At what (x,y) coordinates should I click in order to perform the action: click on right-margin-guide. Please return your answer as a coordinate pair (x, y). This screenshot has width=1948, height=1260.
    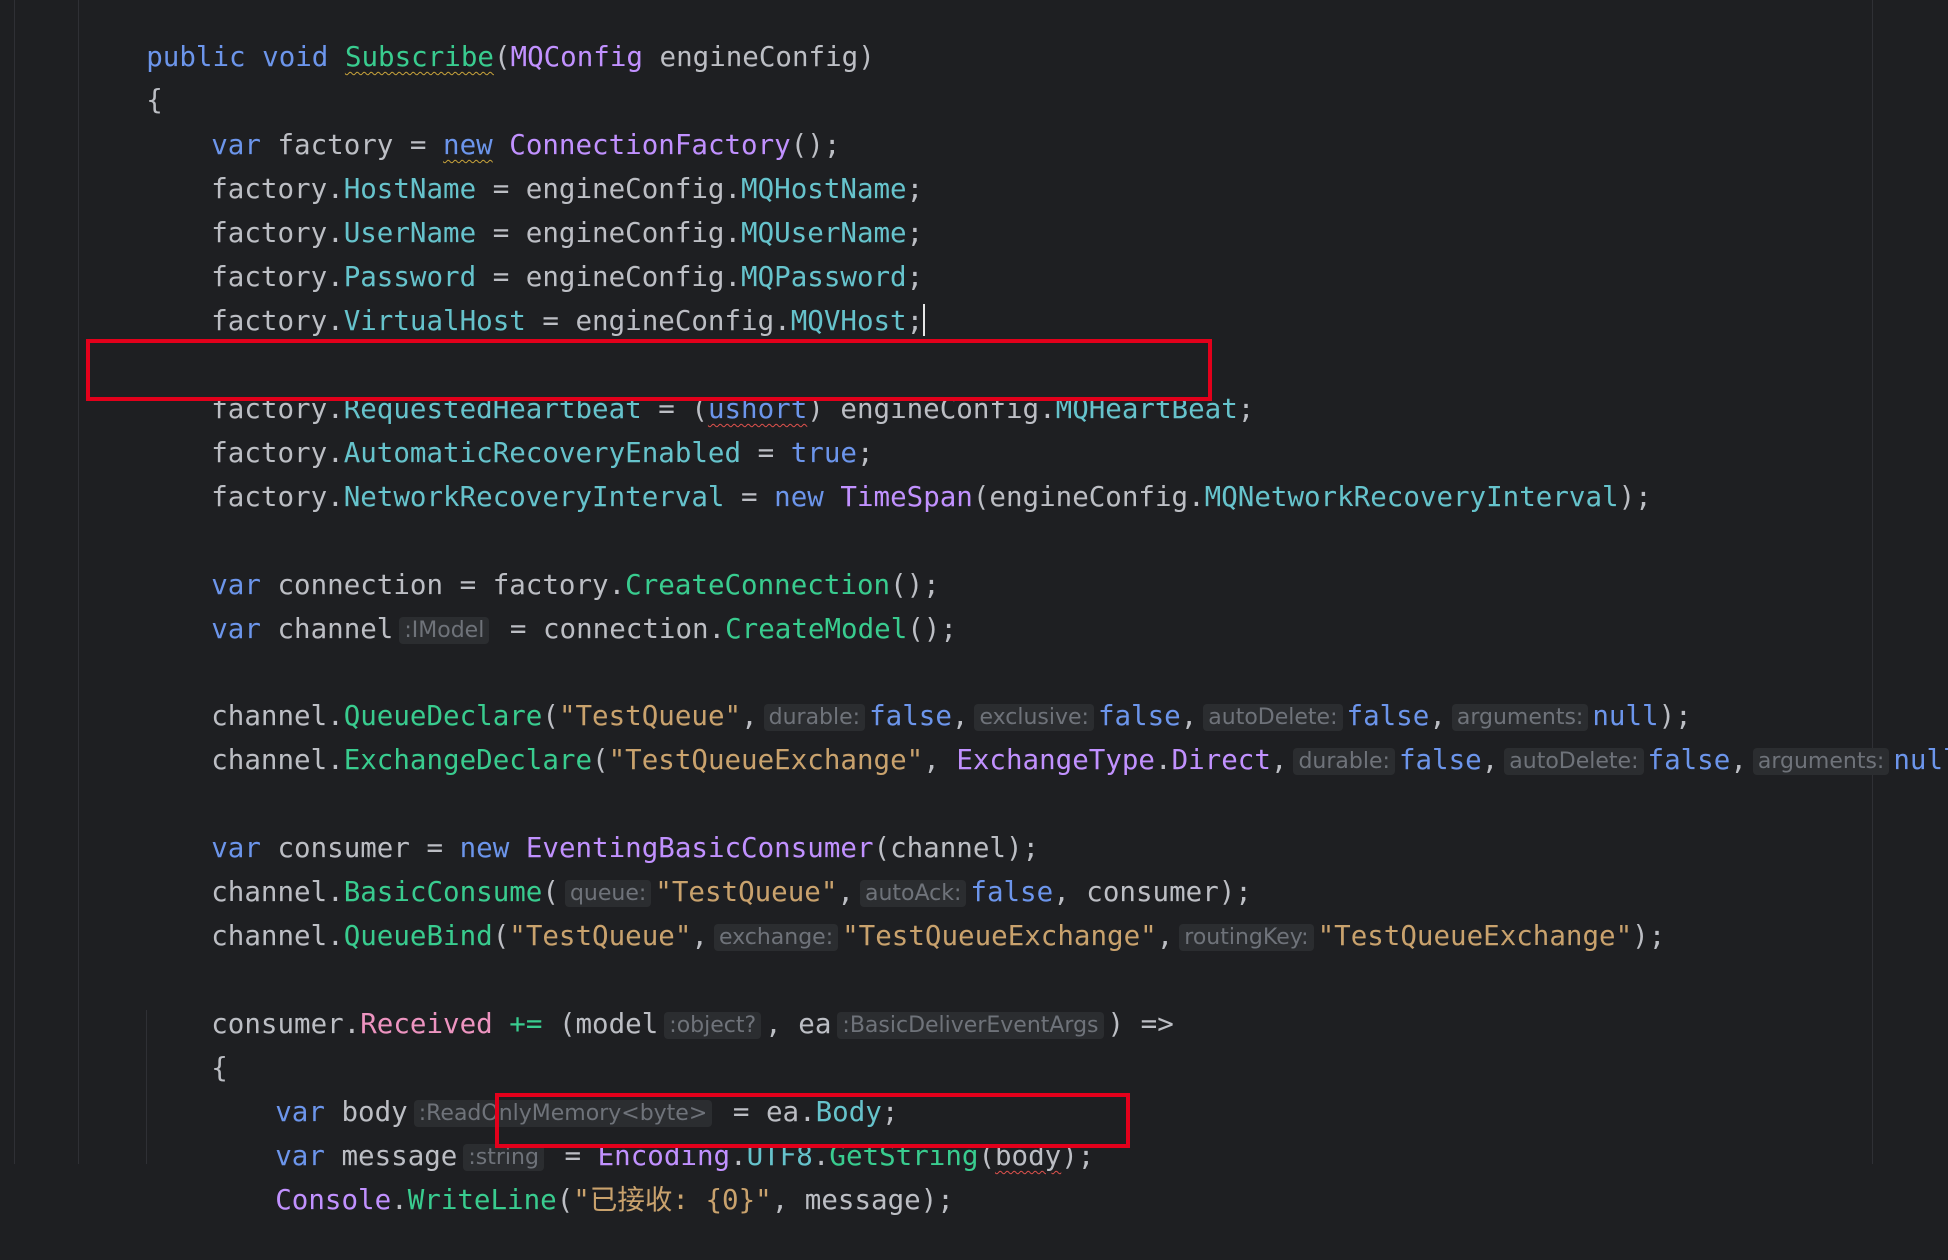
    Looking at the image, I should click on (1872, 582).